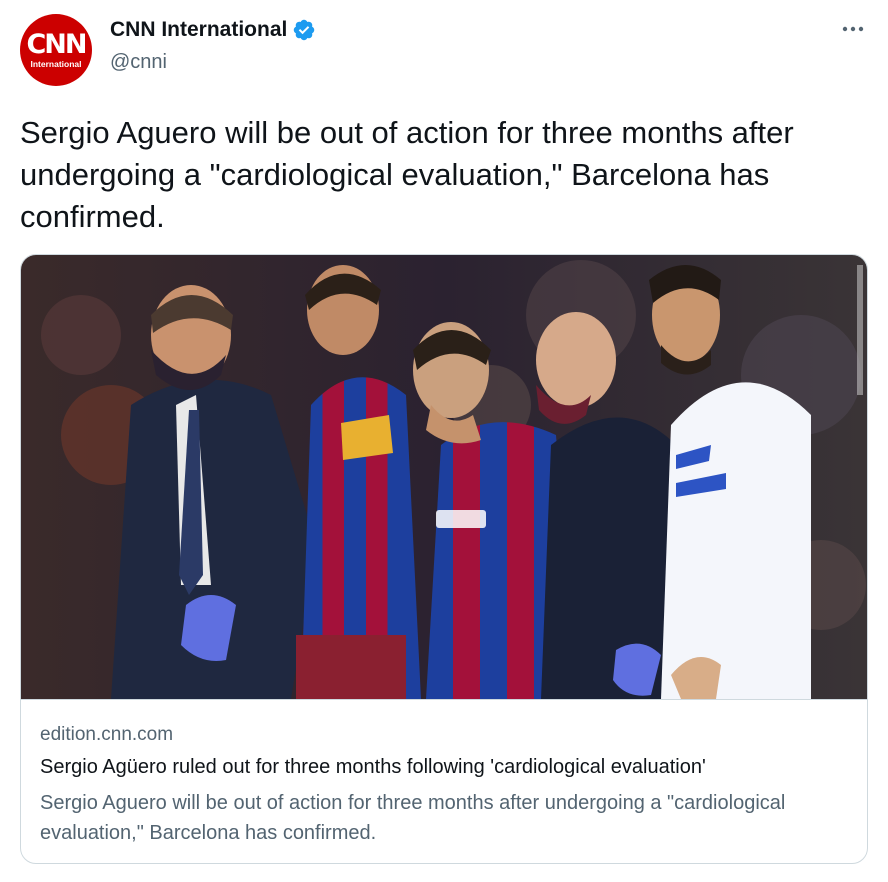  Describe the element at coordinates (56, 63) in the screenshot. I see `avatar-logo-subtext: International` at that location.